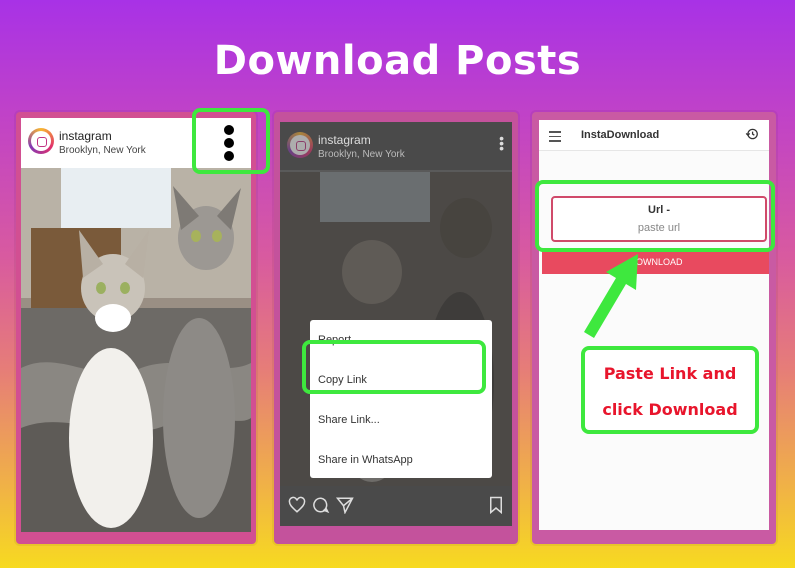 This screenshot has width=795, height=568. Describe the element at coordinates (752, 134) in the screenshot. I see `history-icon` at that location.